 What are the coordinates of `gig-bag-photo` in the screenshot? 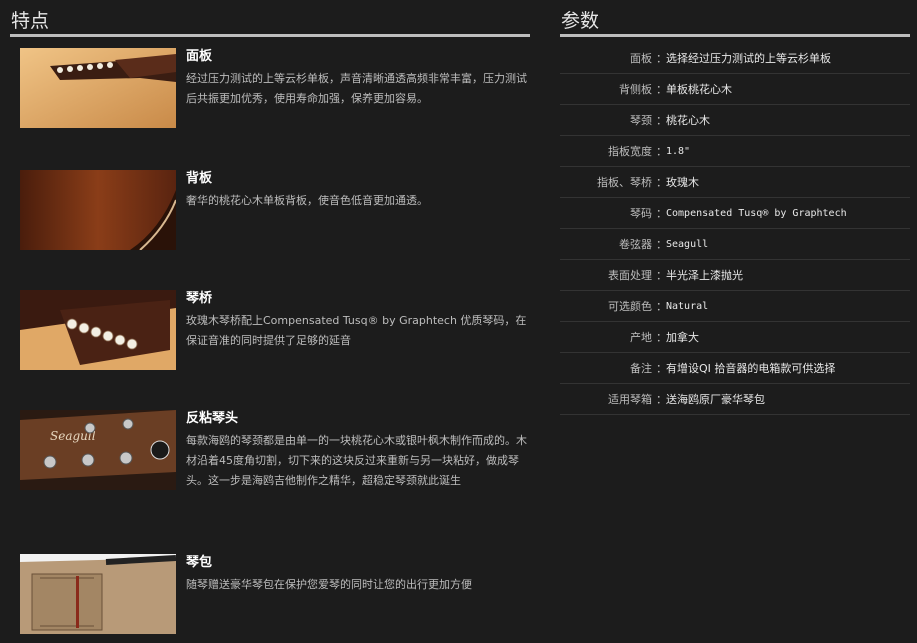 It's located at (98, 594).